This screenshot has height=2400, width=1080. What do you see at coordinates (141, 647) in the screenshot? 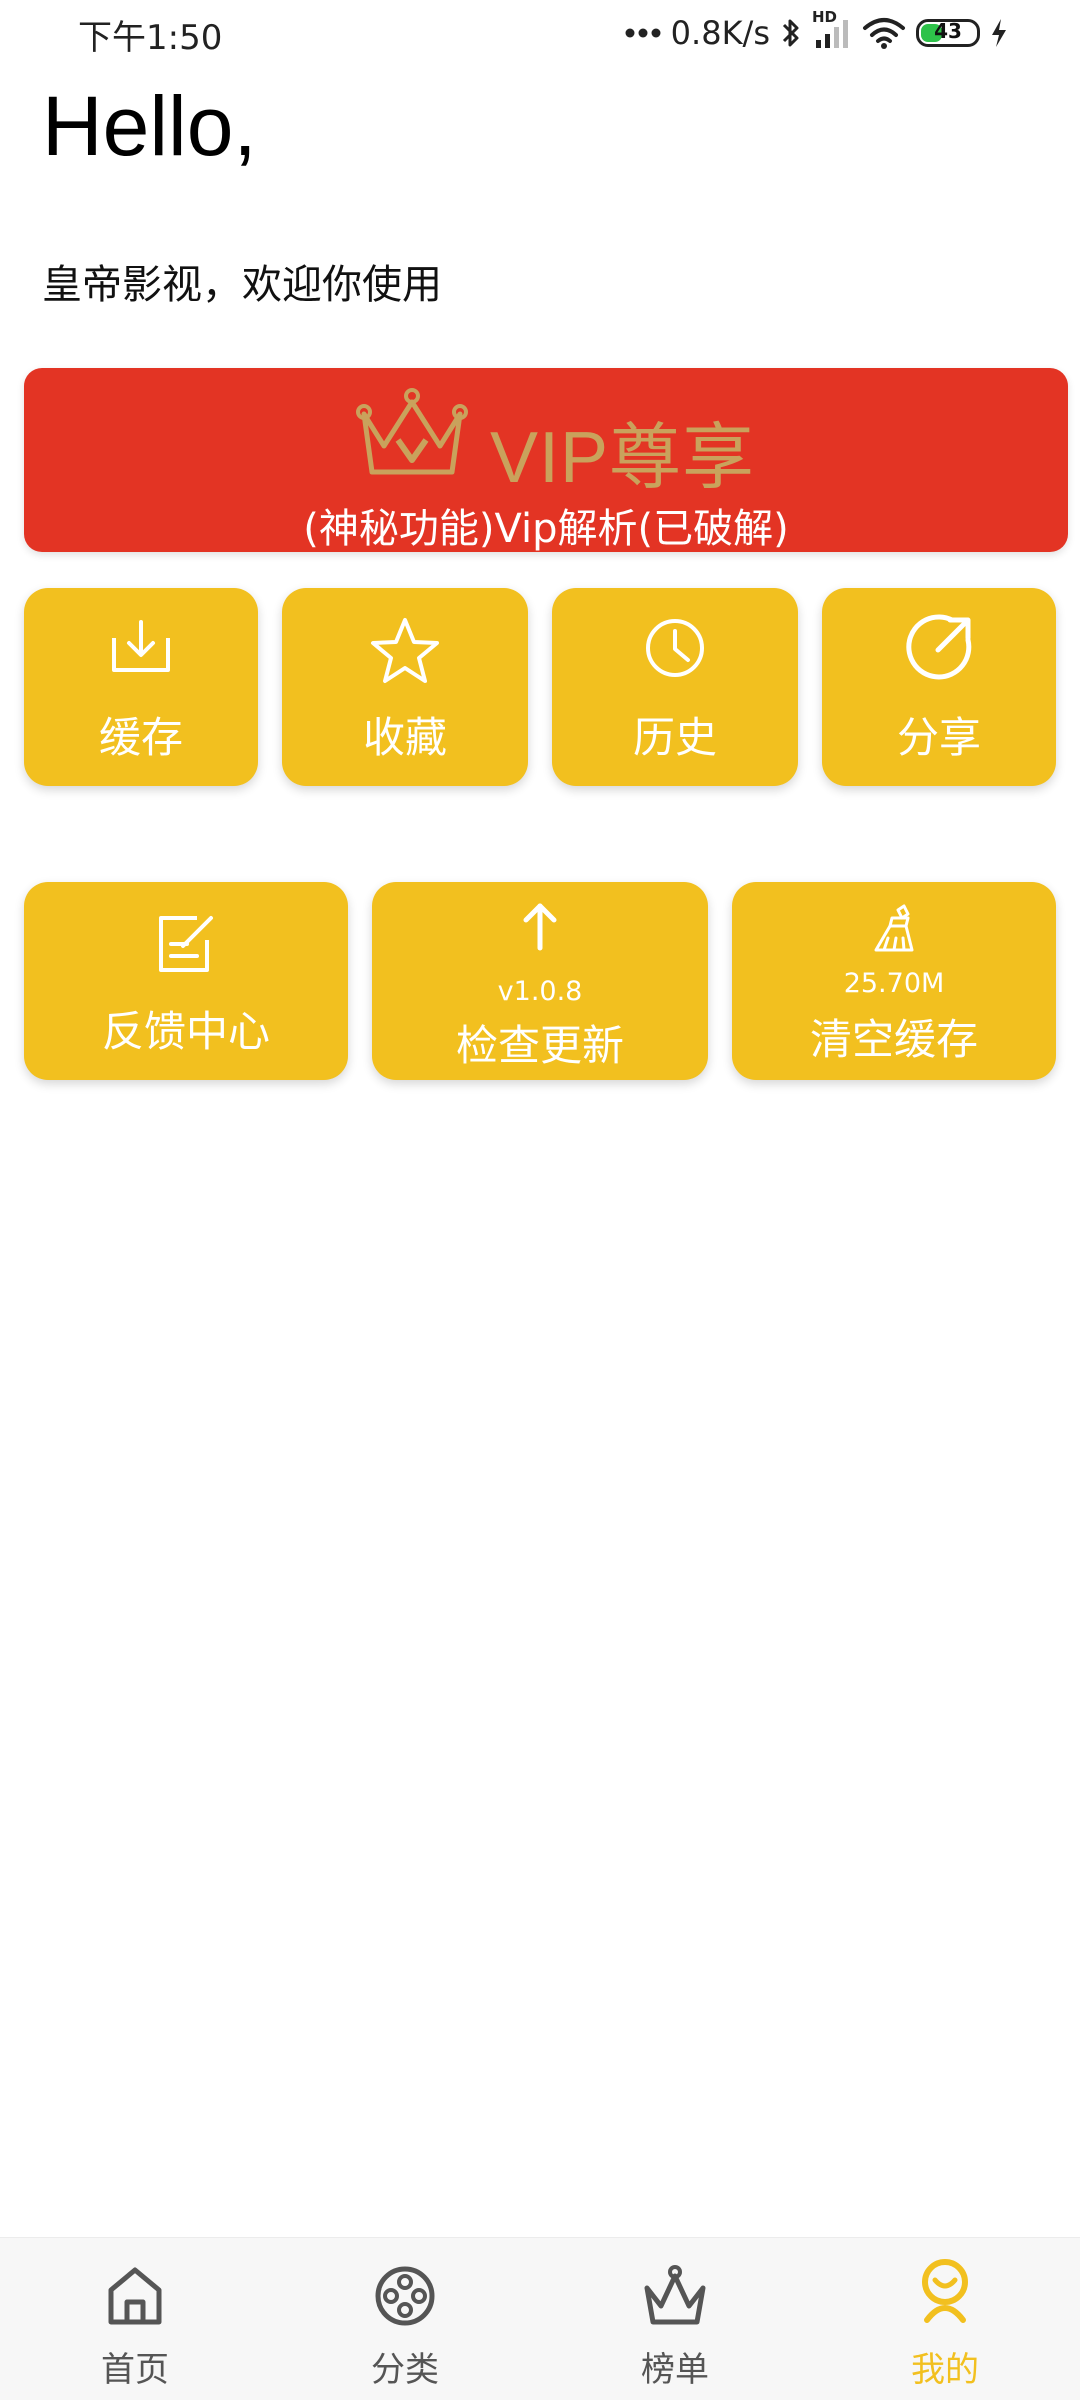
I see `download-tray-icon` at bounding box center [141, 647].